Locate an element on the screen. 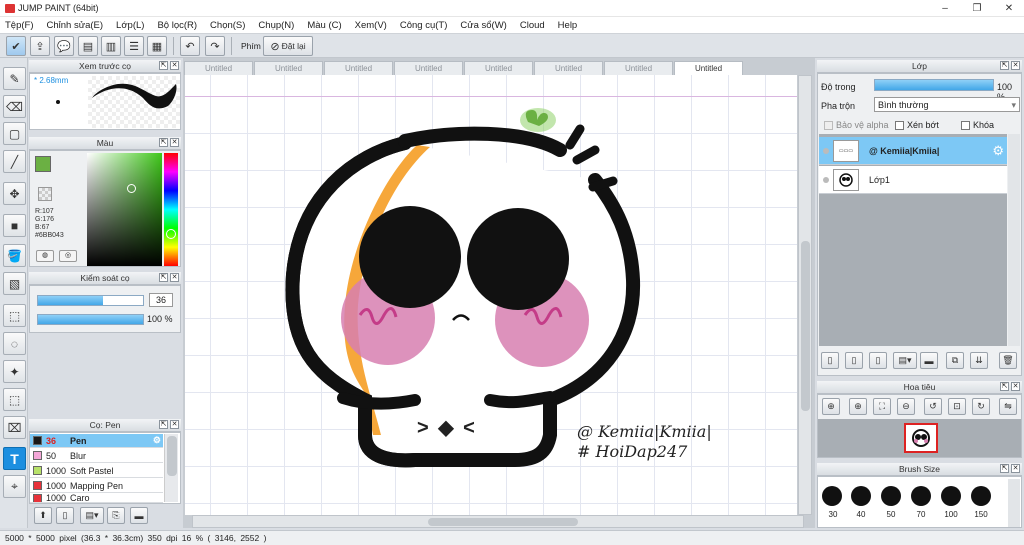 The height and width of the screenshot is (545, 1024). vertical-scroll-thumb is located at coordinates (805, 326).